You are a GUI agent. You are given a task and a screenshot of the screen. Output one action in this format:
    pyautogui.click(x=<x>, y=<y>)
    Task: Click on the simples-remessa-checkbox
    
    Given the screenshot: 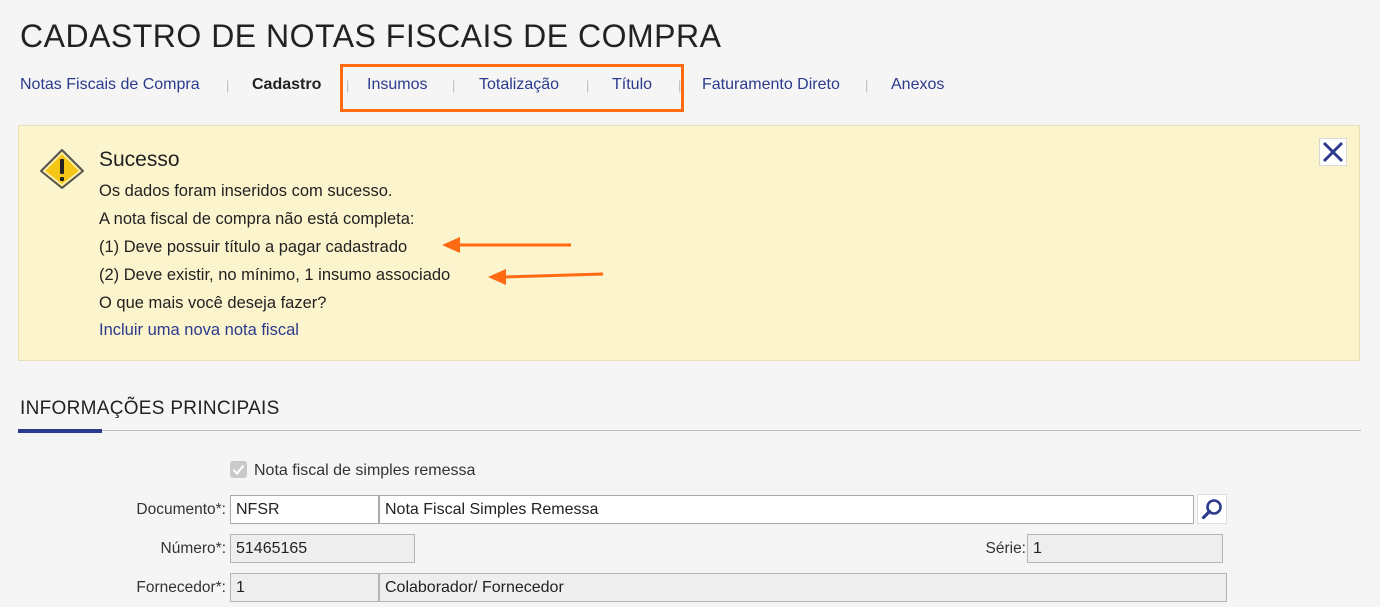 What is the action you would take?
    pyautogui.click(x=238, y=469)
    